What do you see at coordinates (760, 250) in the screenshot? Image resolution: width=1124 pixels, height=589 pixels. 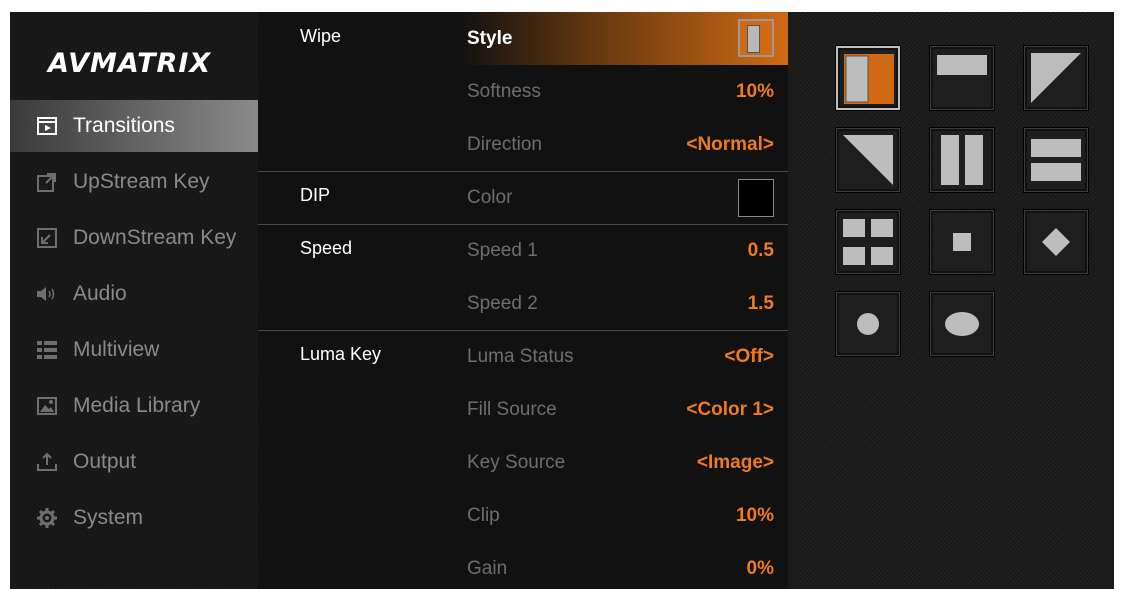 I see `param-value: 0.5` at bounding box center [760, 250].